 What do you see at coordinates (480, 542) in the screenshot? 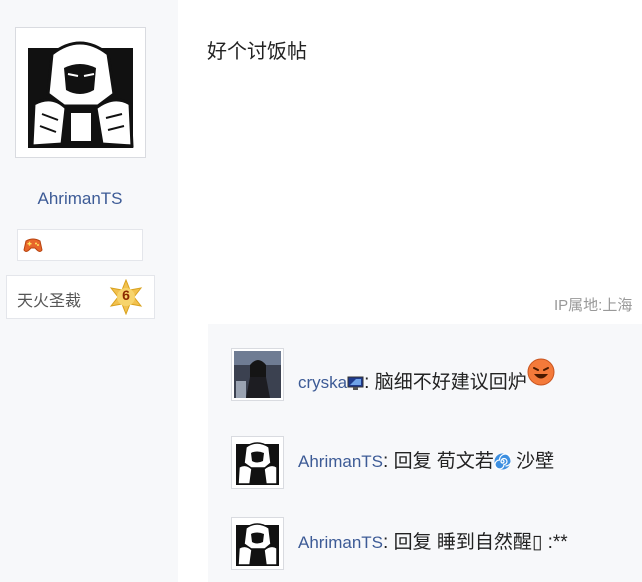
I see `reply-text: 回复 睡到自然醒▯ :**` at bounding box center [480, 542].